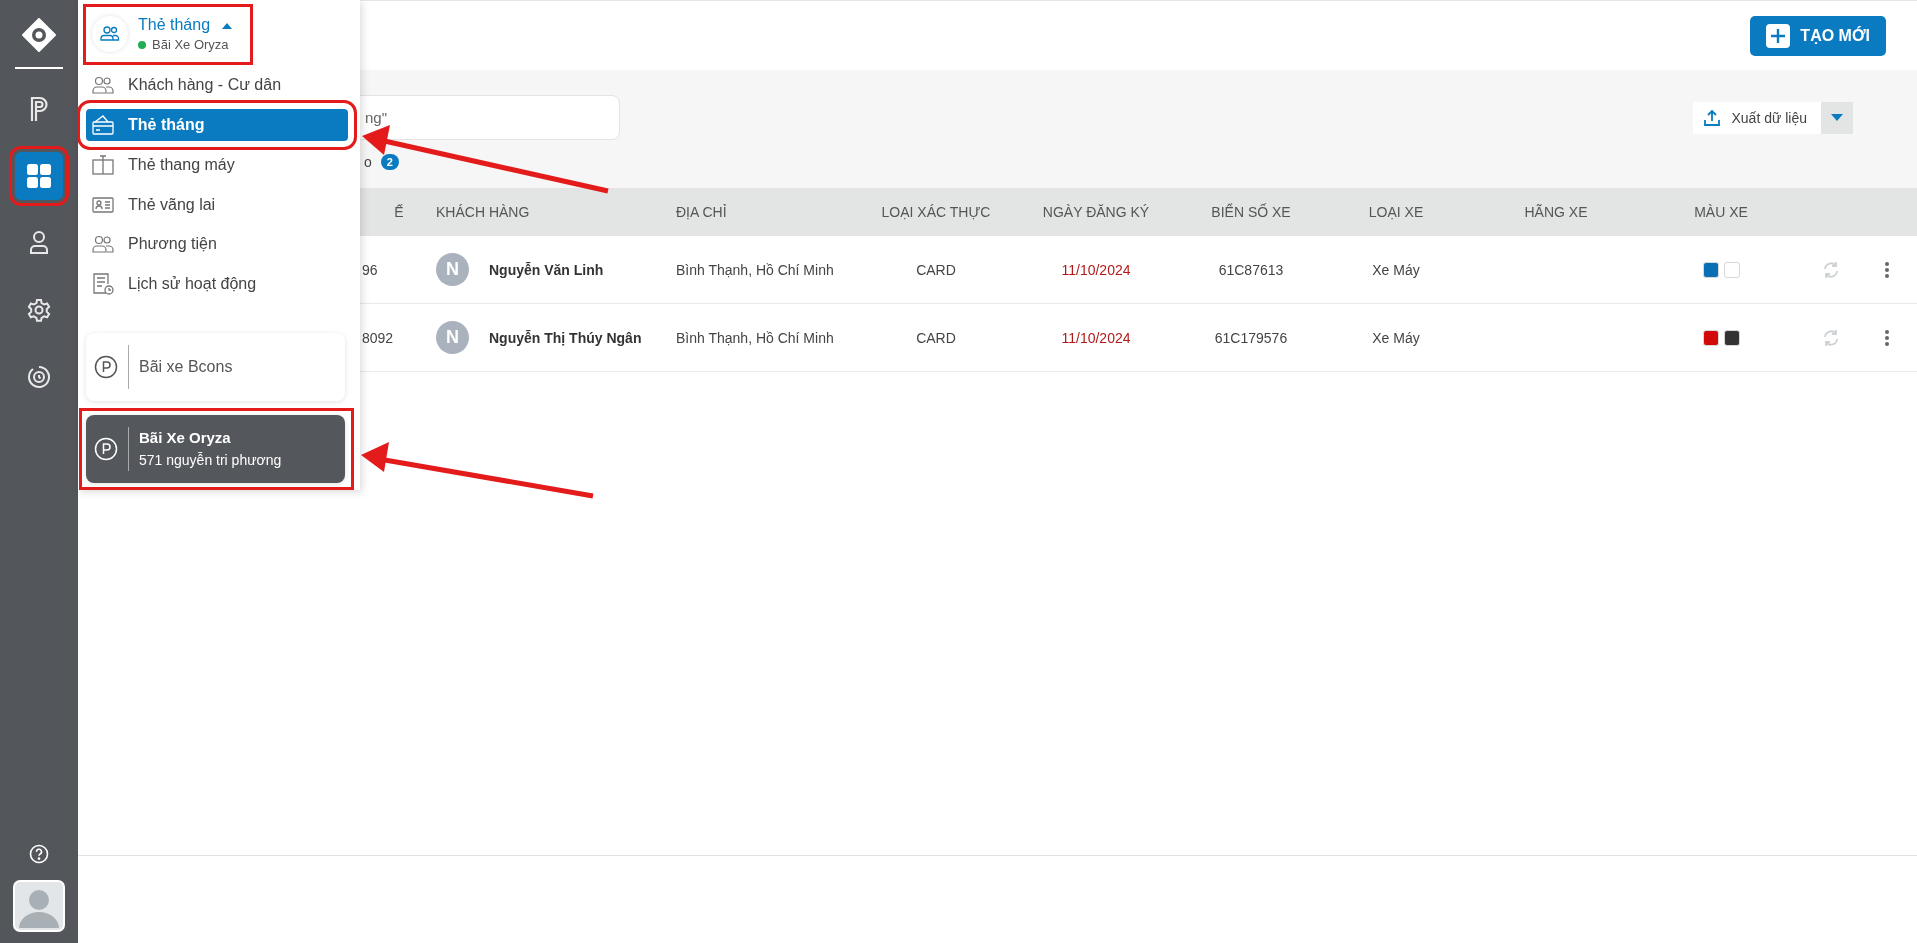  Describe the element at coordinates (39, 854) in the screenshot. I see `help-icon` at that location.